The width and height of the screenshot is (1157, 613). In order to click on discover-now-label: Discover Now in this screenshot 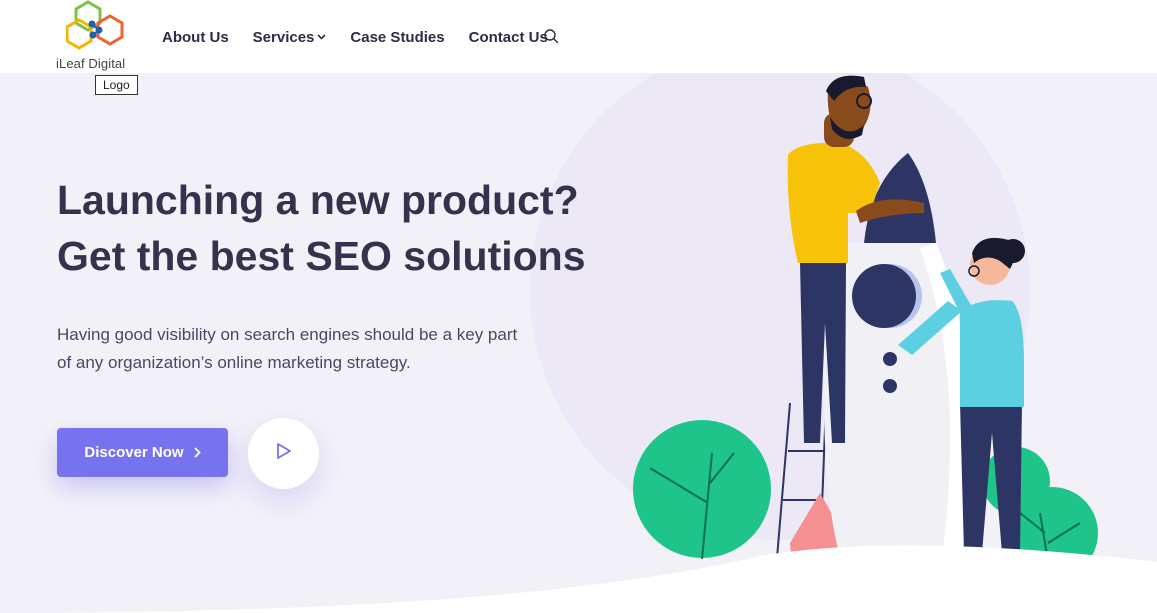, I will do `click(134, 452)`.